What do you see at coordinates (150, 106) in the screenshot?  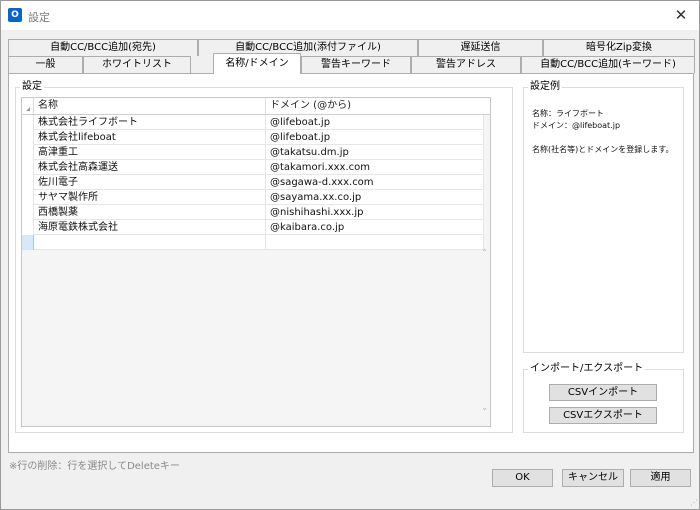 I see `column-header-name: 名称` at bounding box center [150, 106].